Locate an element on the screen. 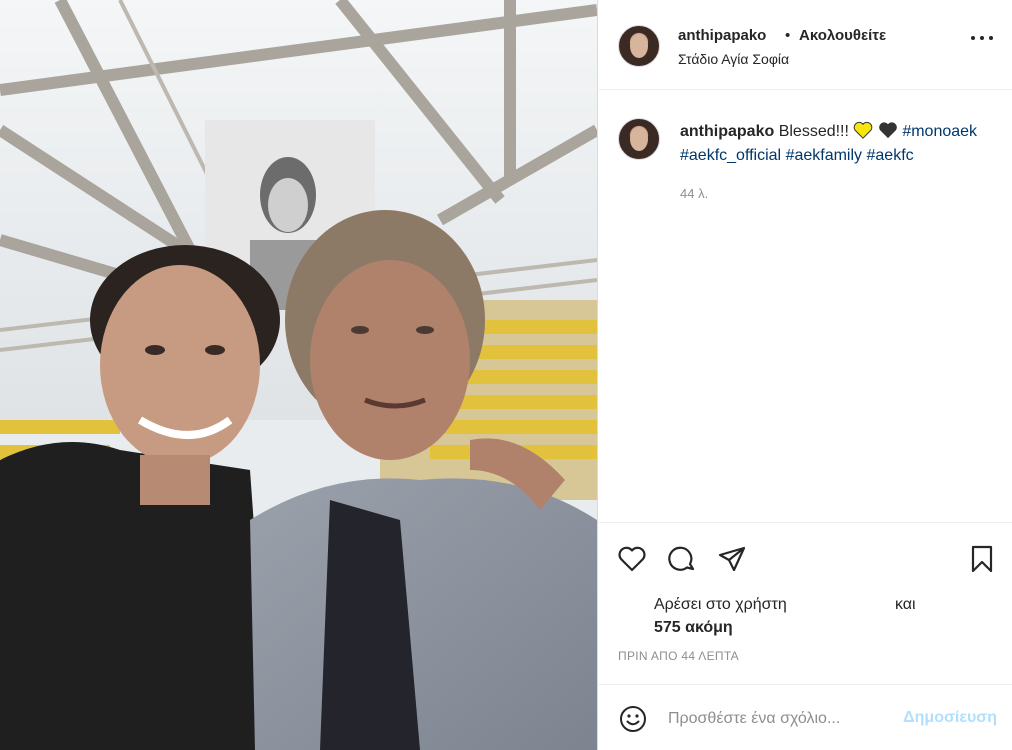  caption-username: anthipapako is located at coordinates (727, 131).